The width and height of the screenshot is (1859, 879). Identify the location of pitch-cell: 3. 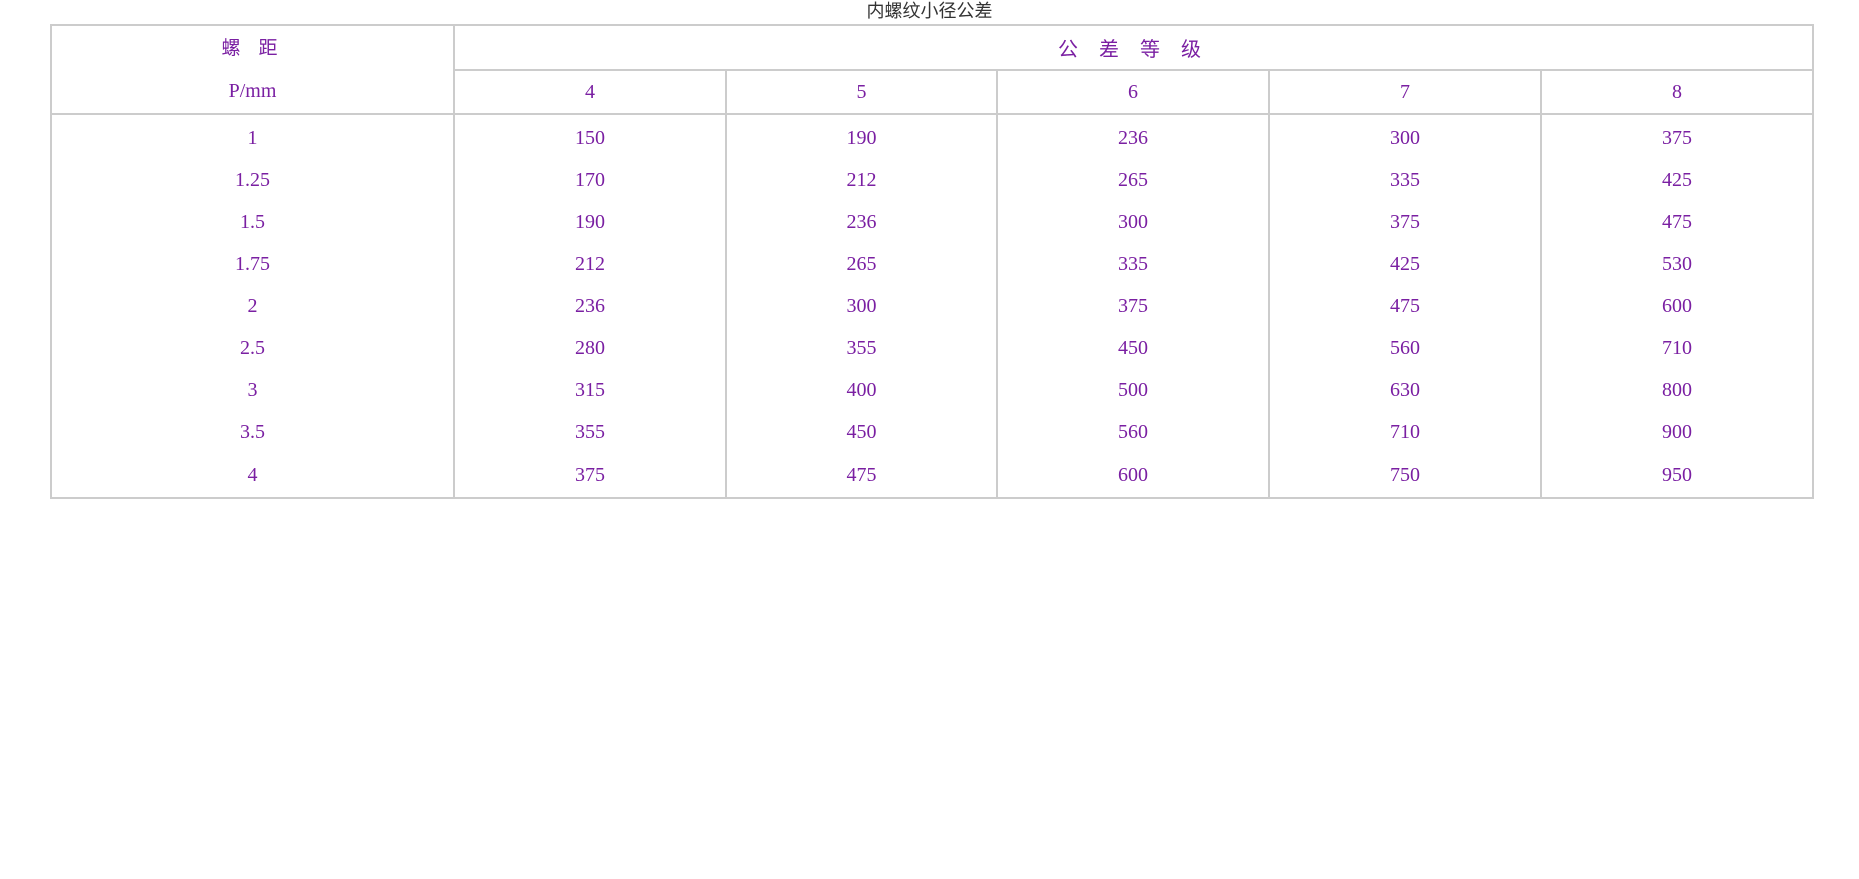
(252, 390).